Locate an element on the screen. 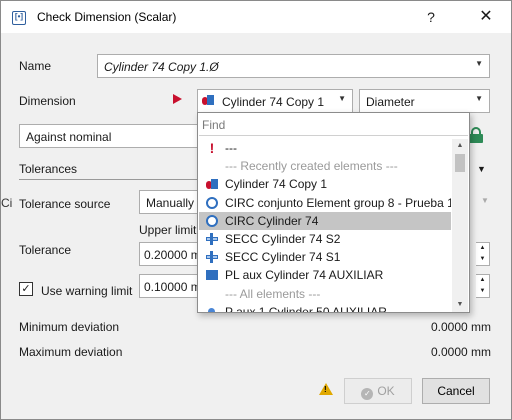 This screenshot has width=512, height=420. list-item-label: CIRC conjunto Element group 8 - Prueba 1 is located at coordinates (338, 202).